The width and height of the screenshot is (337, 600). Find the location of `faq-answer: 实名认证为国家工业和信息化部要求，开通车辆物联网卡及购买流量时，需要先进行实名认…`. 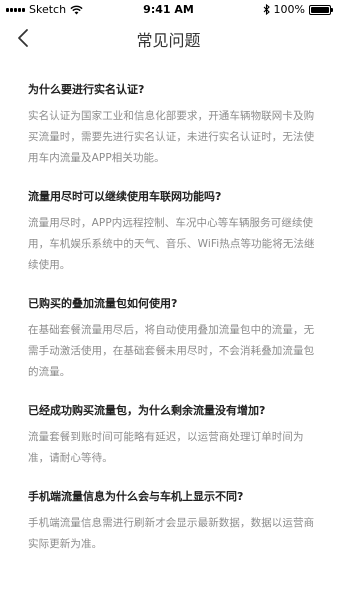

faq-answer: 实名认证为国家工业和信息化部要求，开通车辆物联网卡及购买流量时，需要先进行实名认… is located at coordinates (171, 137).